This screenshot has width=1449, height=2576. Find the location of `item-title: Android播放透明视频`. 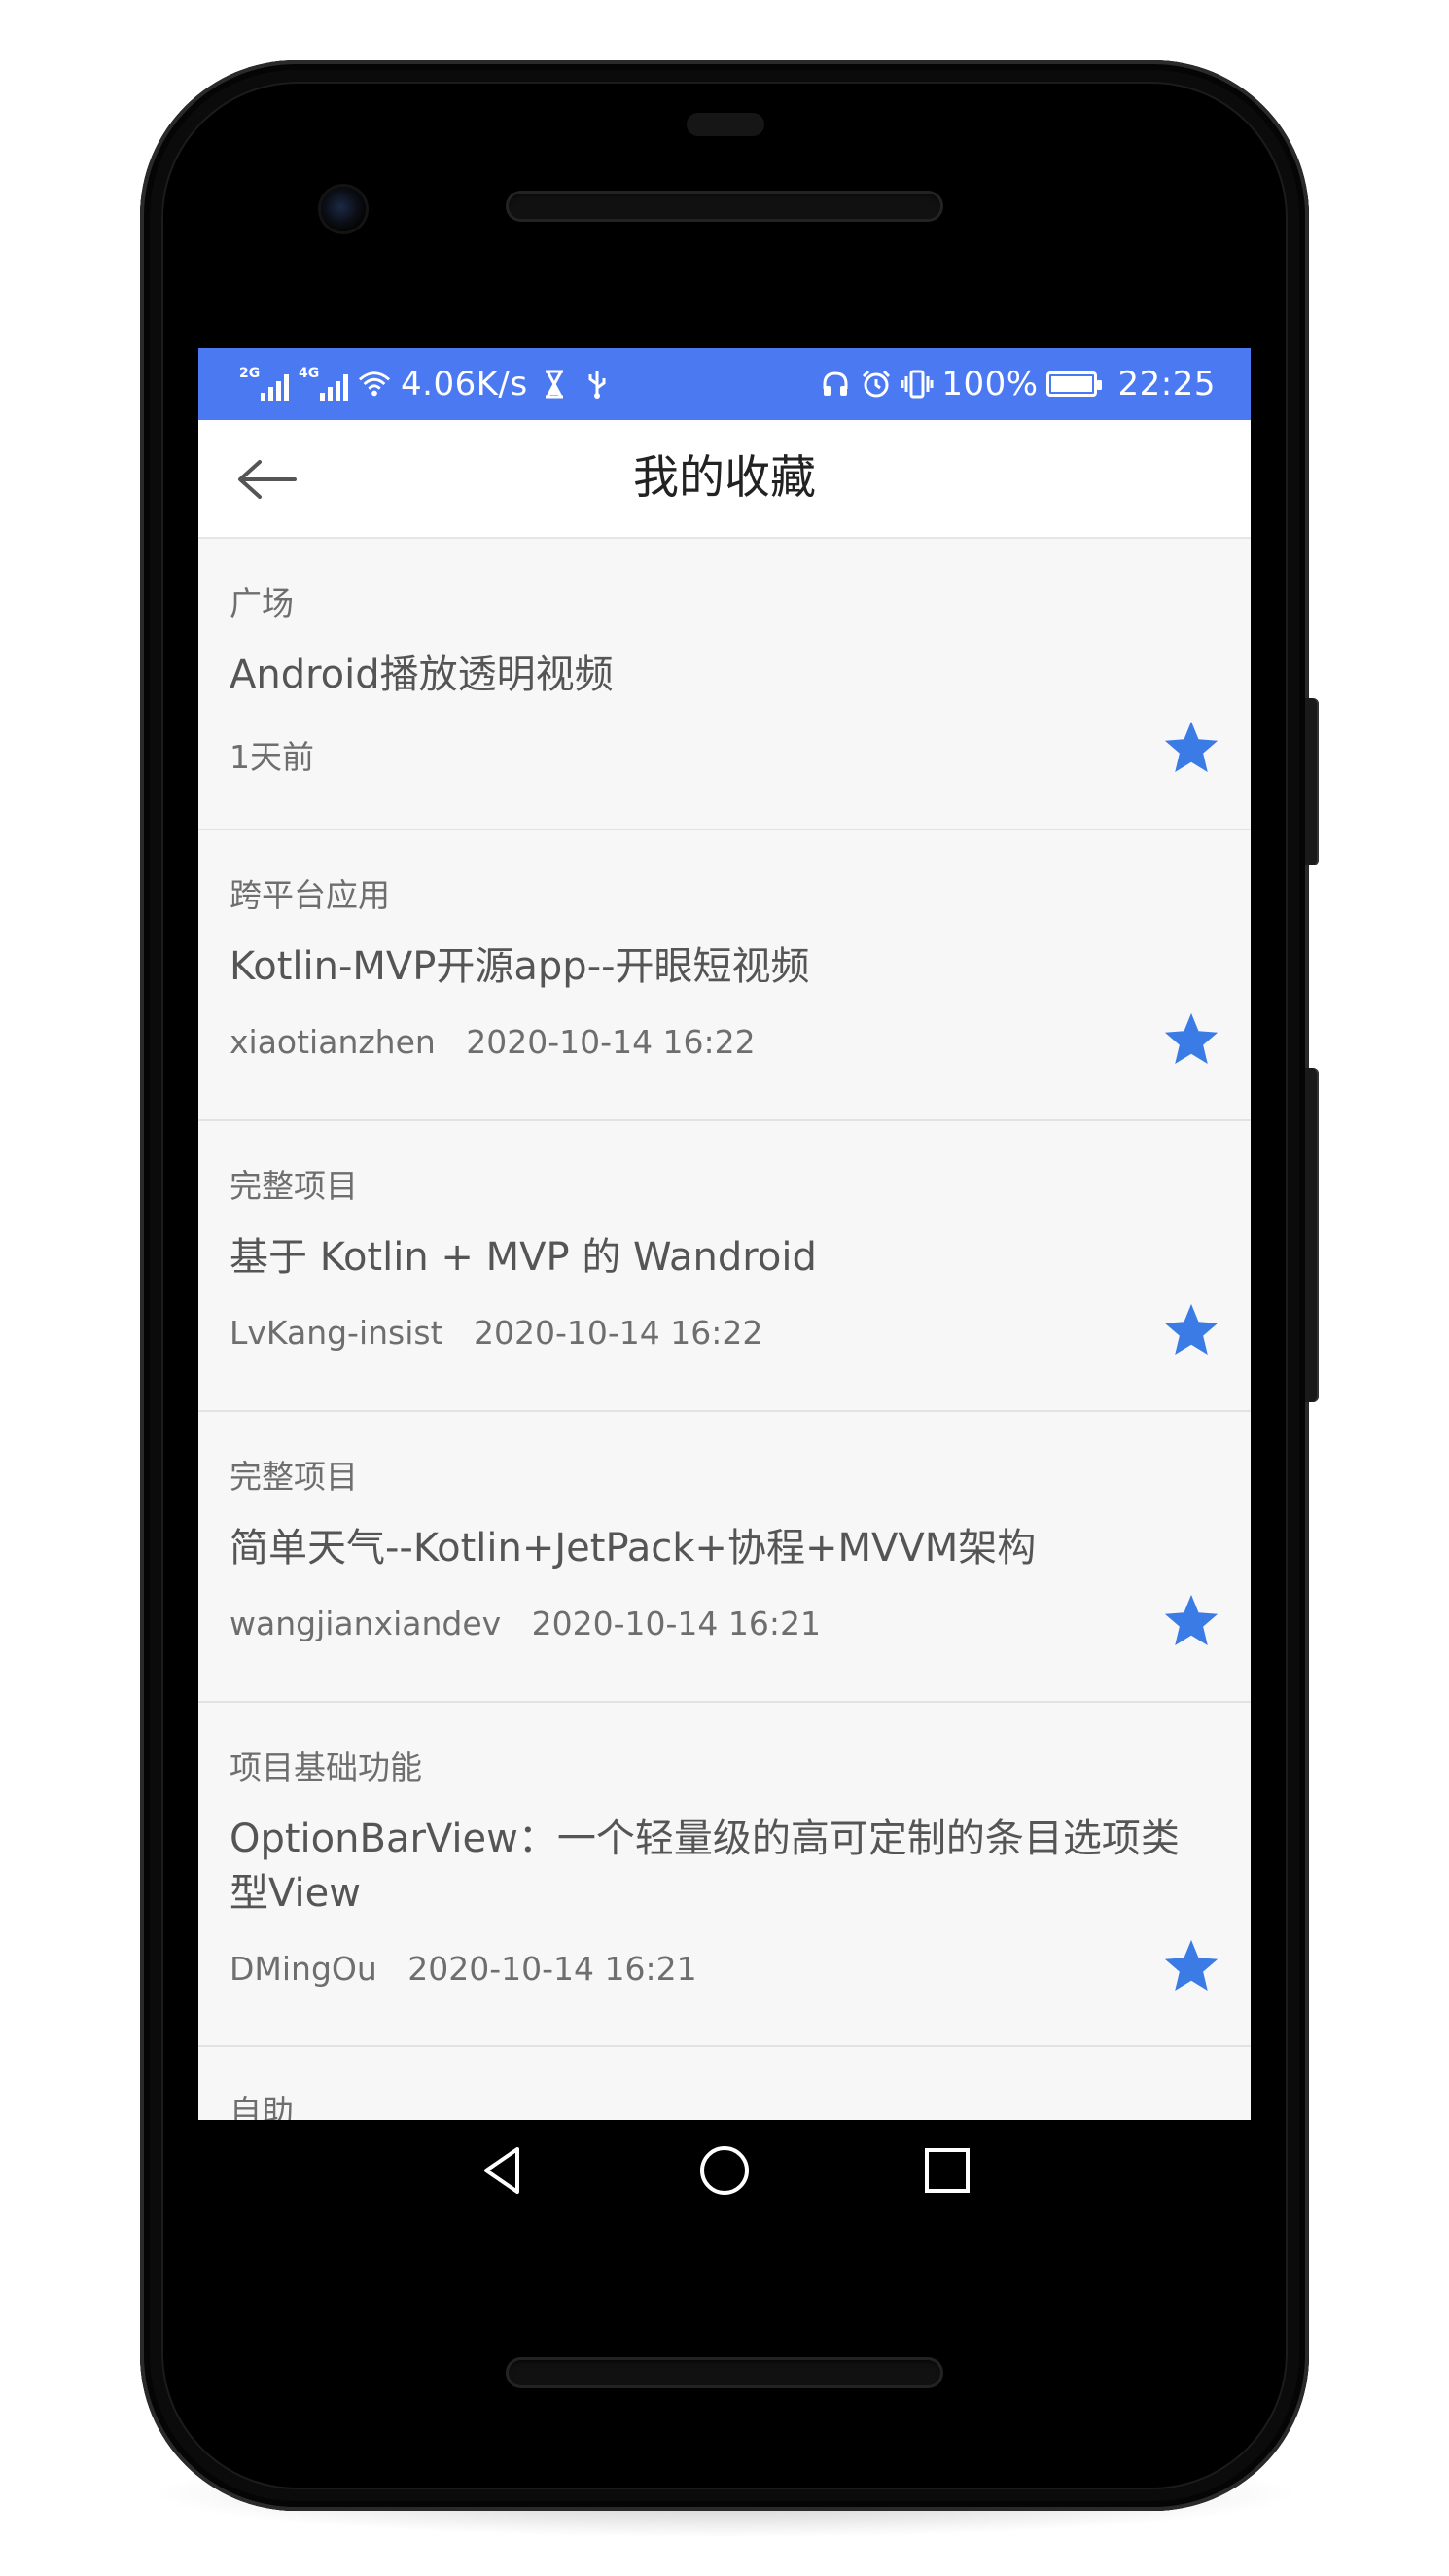

item-title: Android播放透明视频 is located at coordinates (422, 675).